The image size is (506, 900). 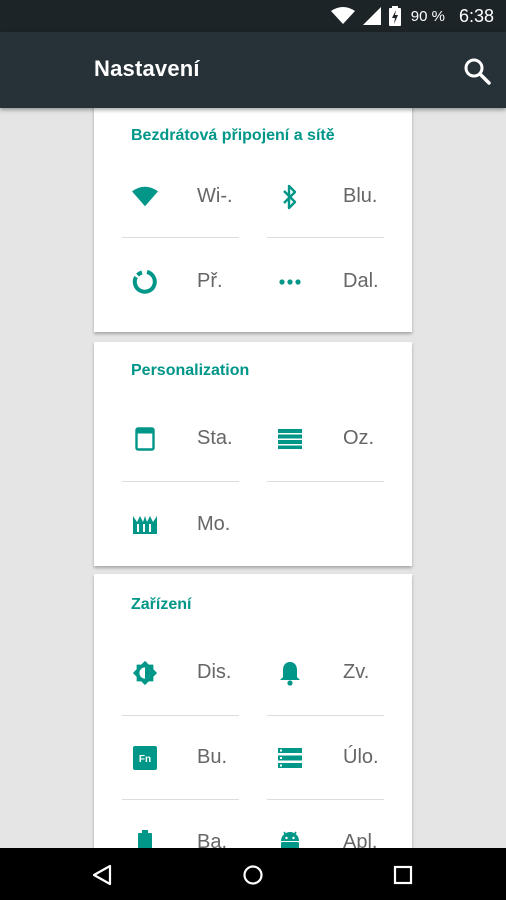 What do you see at coordinates (190, 370) in the screenshot?
I see `section-title: Personalization` at bounding box center [190, 370].